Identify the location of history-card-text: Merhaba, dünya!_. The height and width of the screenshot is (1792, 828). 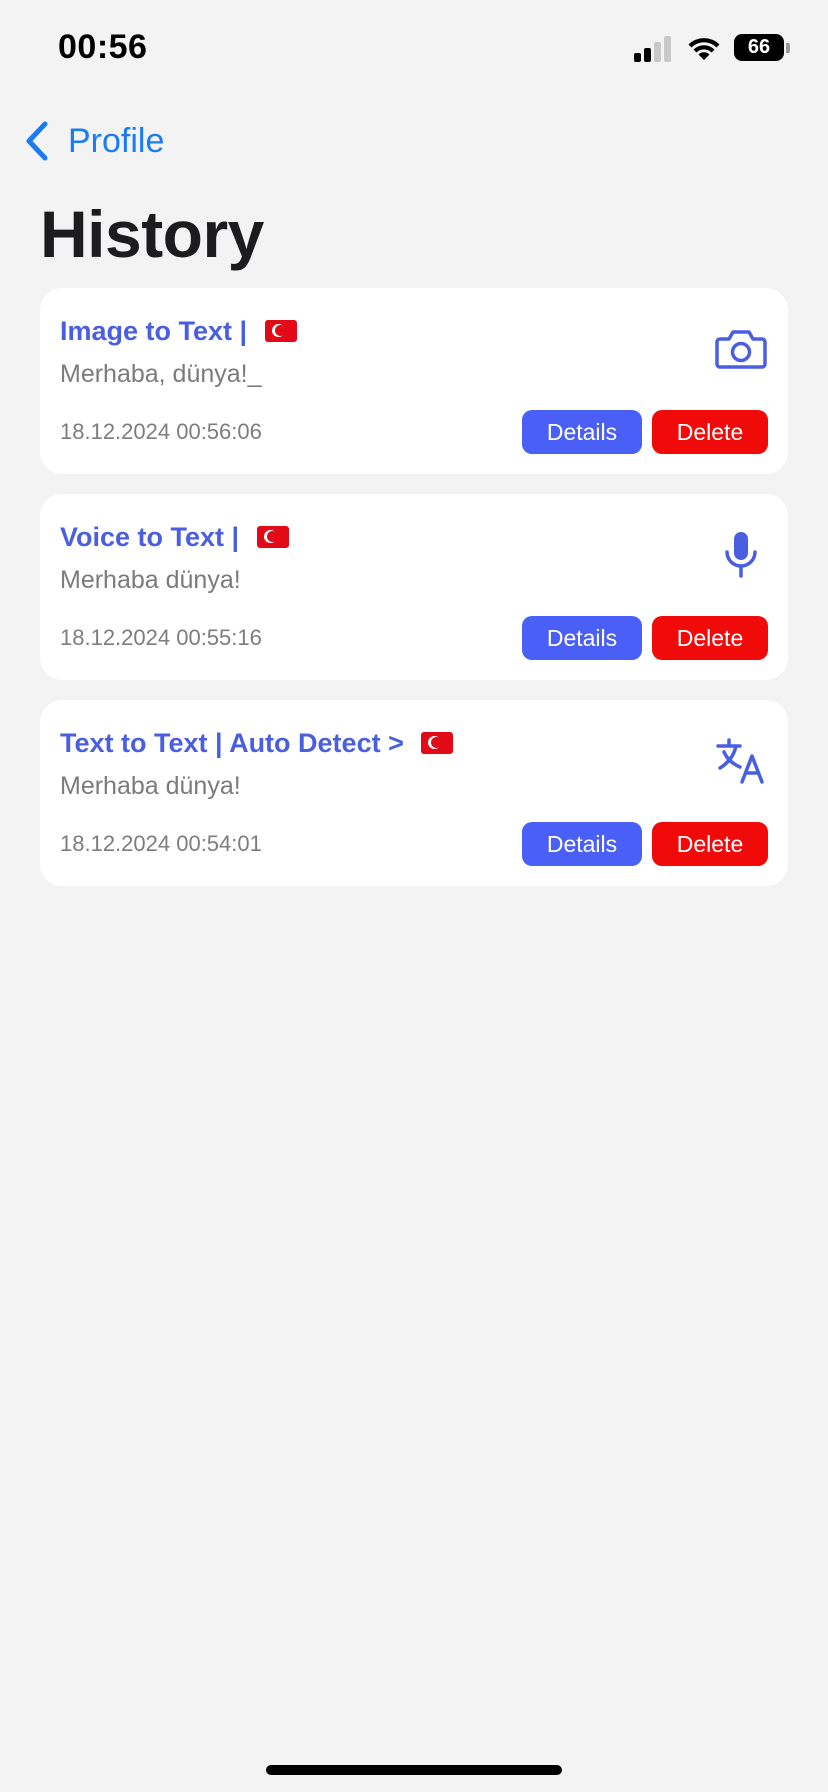
(161, 374).